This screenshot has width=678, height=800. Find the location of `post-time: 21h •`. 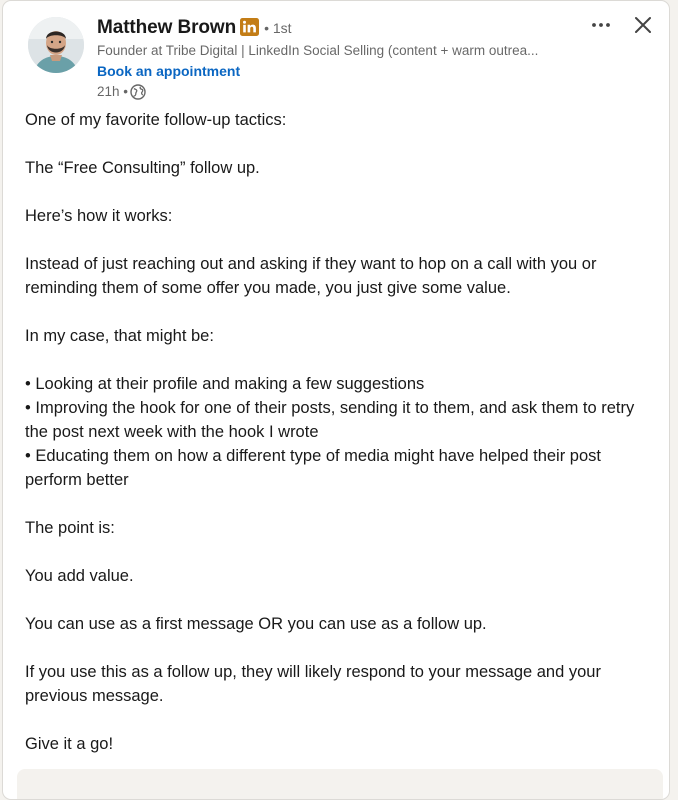

post-time: 21h • is located at coordinates (113, 91).